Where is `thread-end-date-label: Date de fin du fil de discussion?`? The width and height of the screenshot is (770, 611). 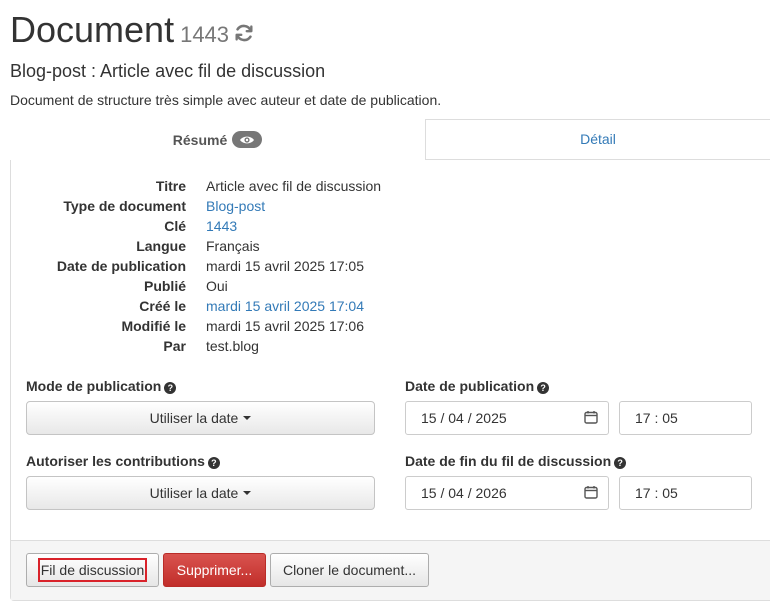 thread-end-date-label: Date de fin du fil de discussion? is located at coordinates (516, 461).